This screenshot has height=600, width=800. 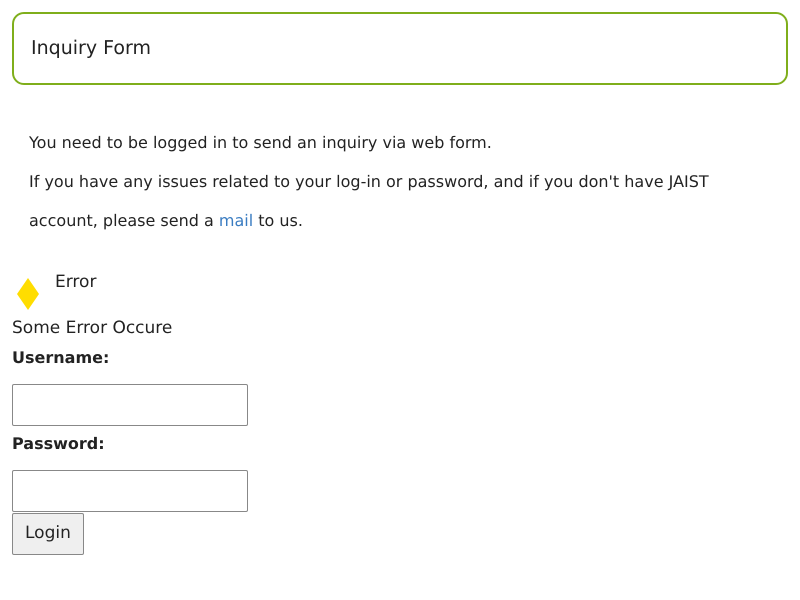 I want to click on field-label: Username:, so click(x=61, y=358).